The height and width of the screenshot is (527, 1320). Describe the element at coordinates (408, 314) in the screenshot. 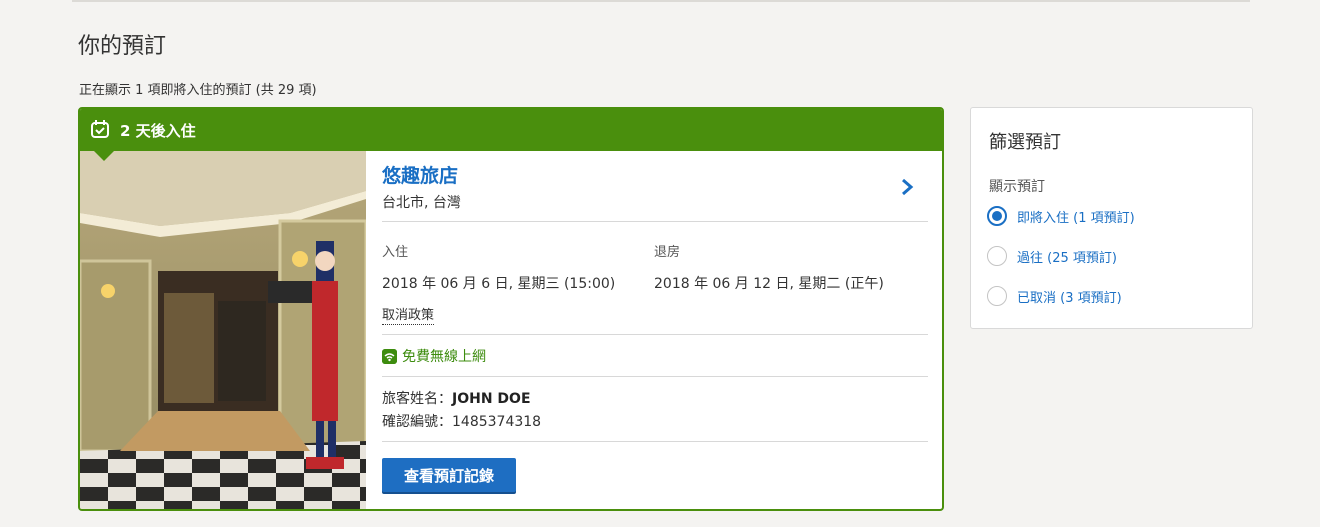

I see `cancel-policy-link: 取消政策` at that location.